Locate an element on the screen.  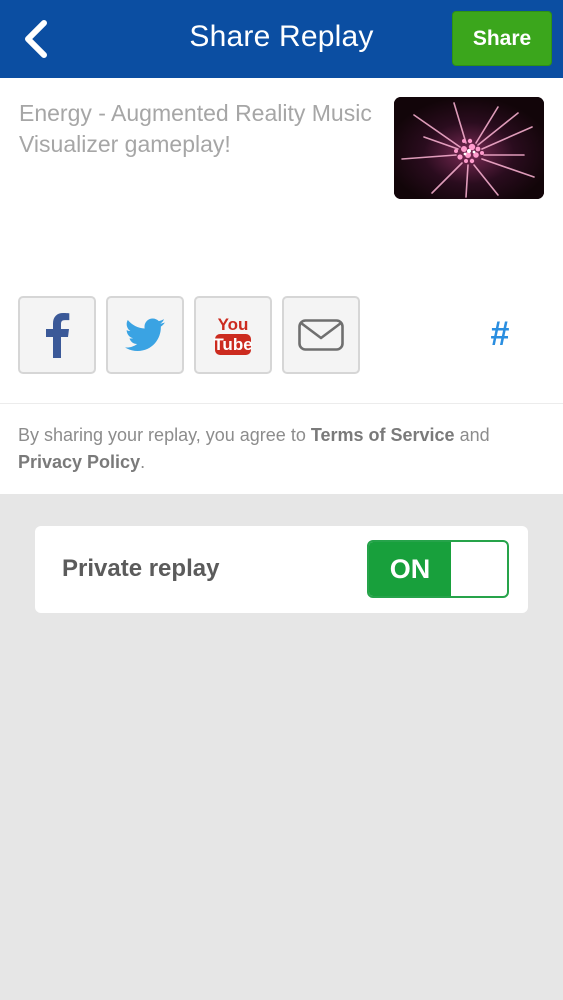
twitter-icon is located at coordinates (145, 334).